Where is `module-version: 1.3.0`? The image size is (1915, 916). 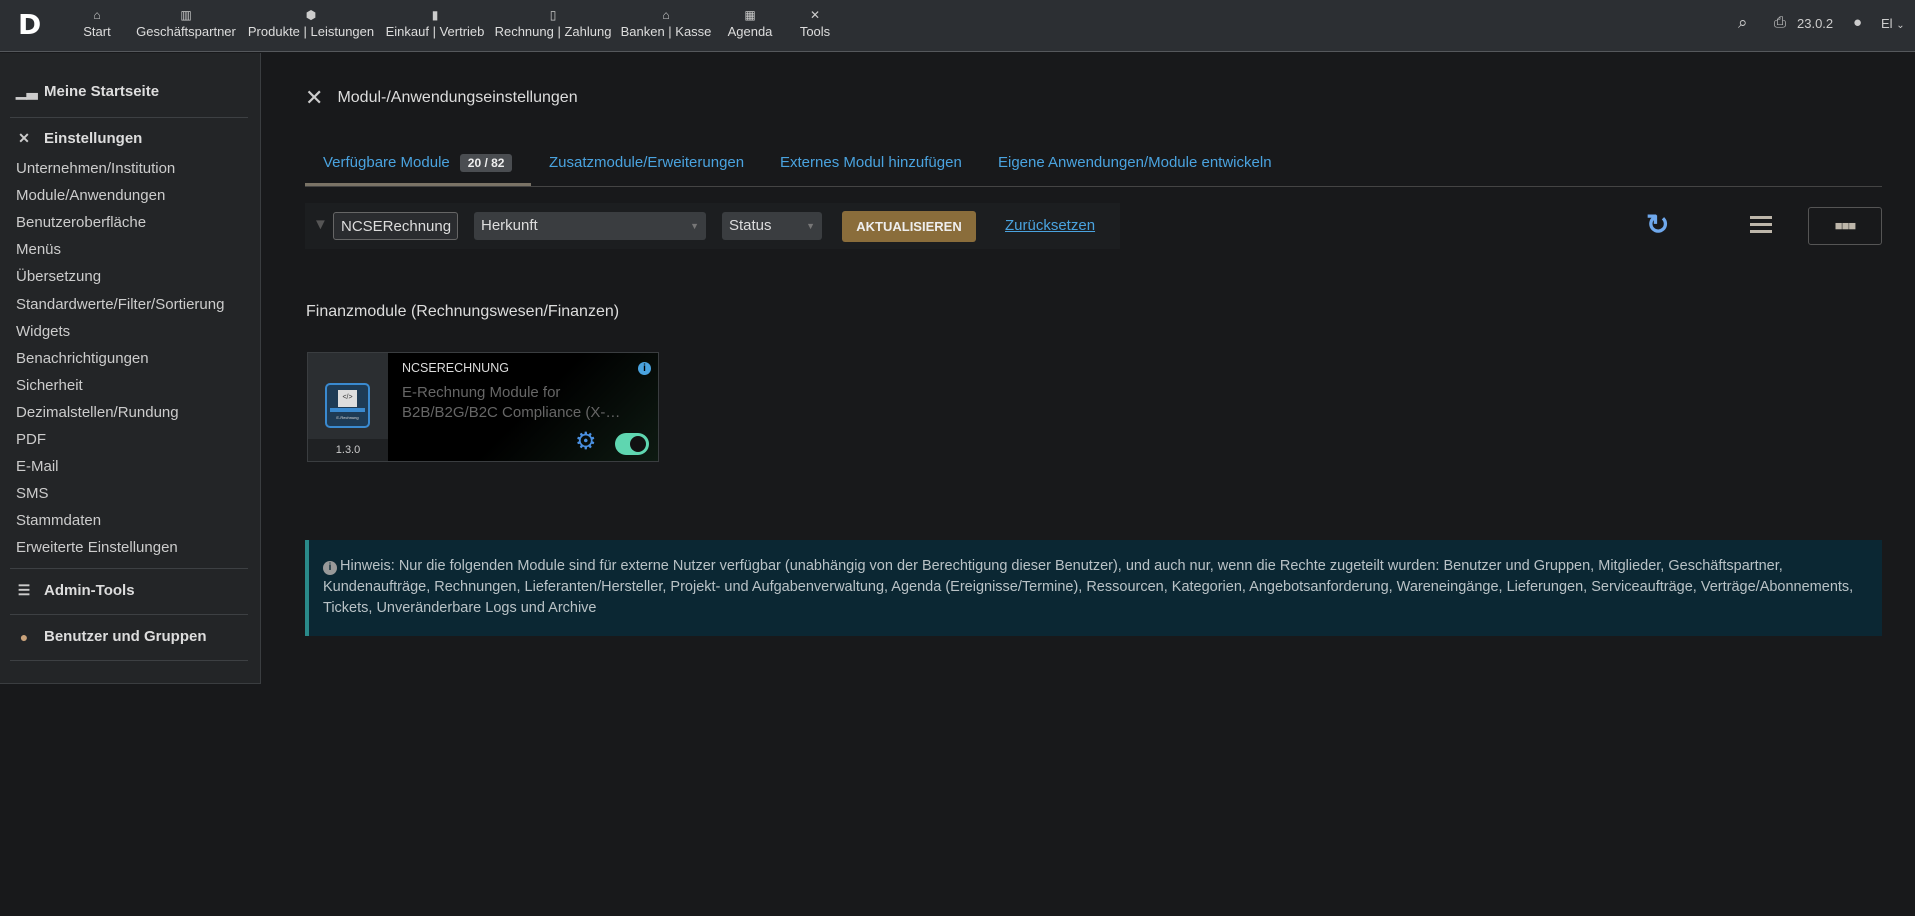 module-version: 1.3.0 is located at coordinates (348, 450).